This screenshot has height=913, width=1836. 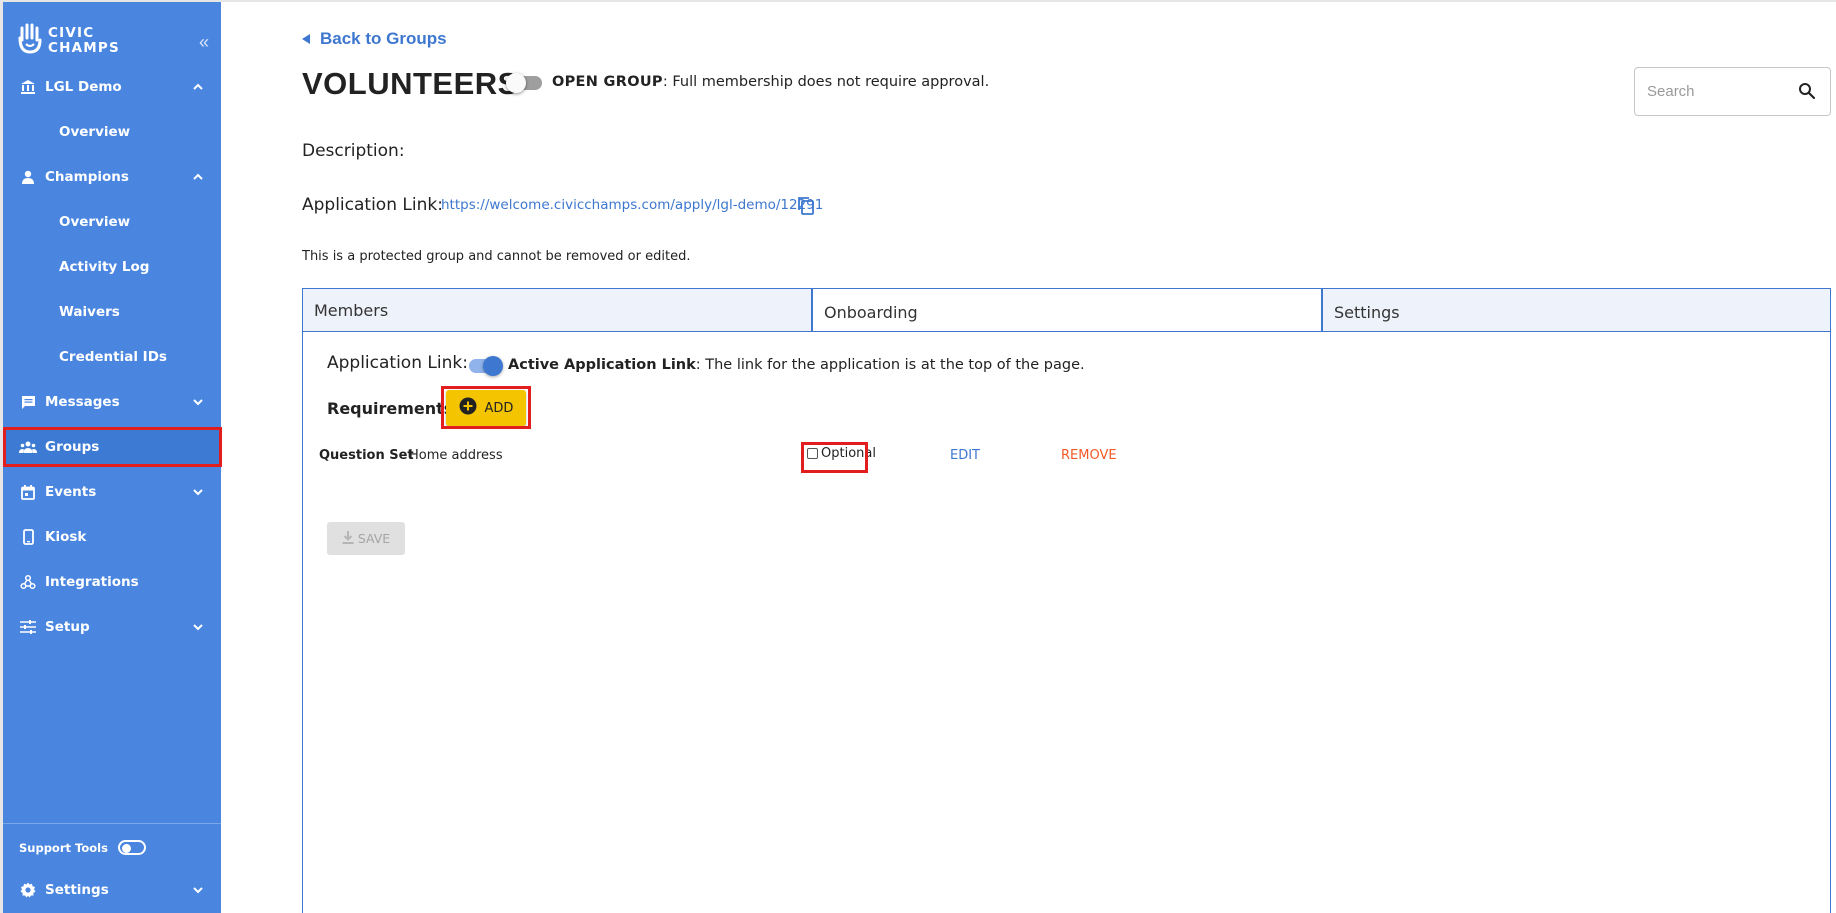 I want to click on sidebar-subitem-waivers: Waivers, so click(x=112, y=312).